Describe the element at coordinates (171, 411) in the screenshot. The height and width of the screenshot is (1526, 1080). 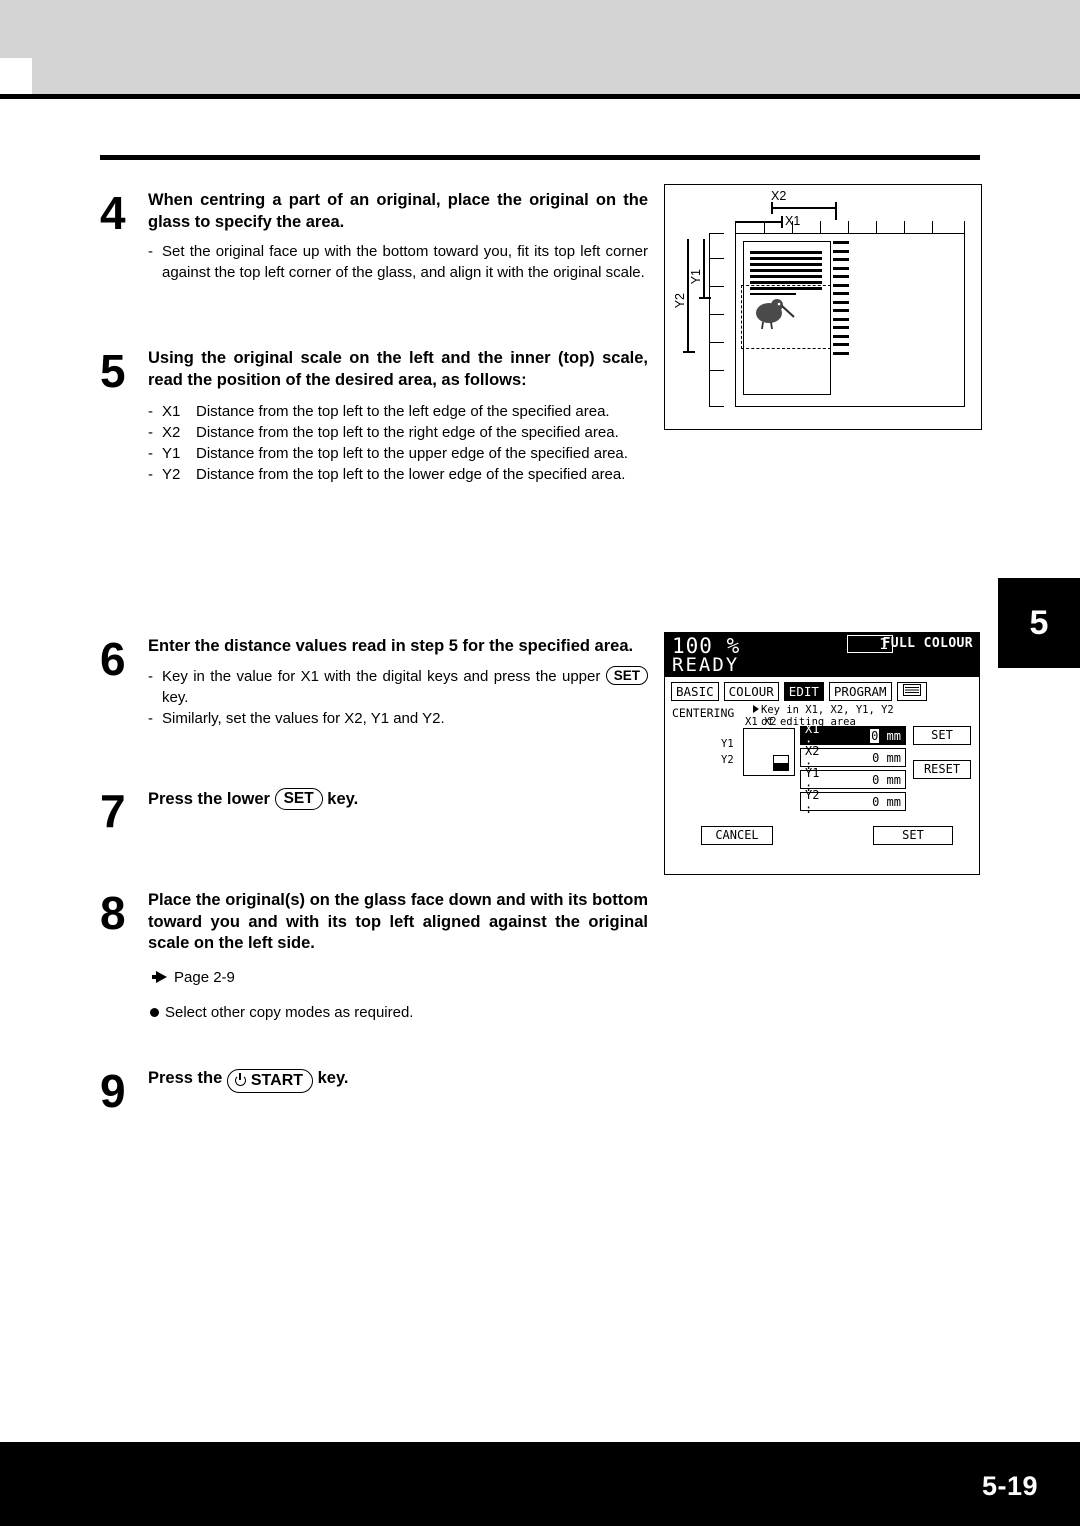
I see `definition-x1-label: X1` at that location.